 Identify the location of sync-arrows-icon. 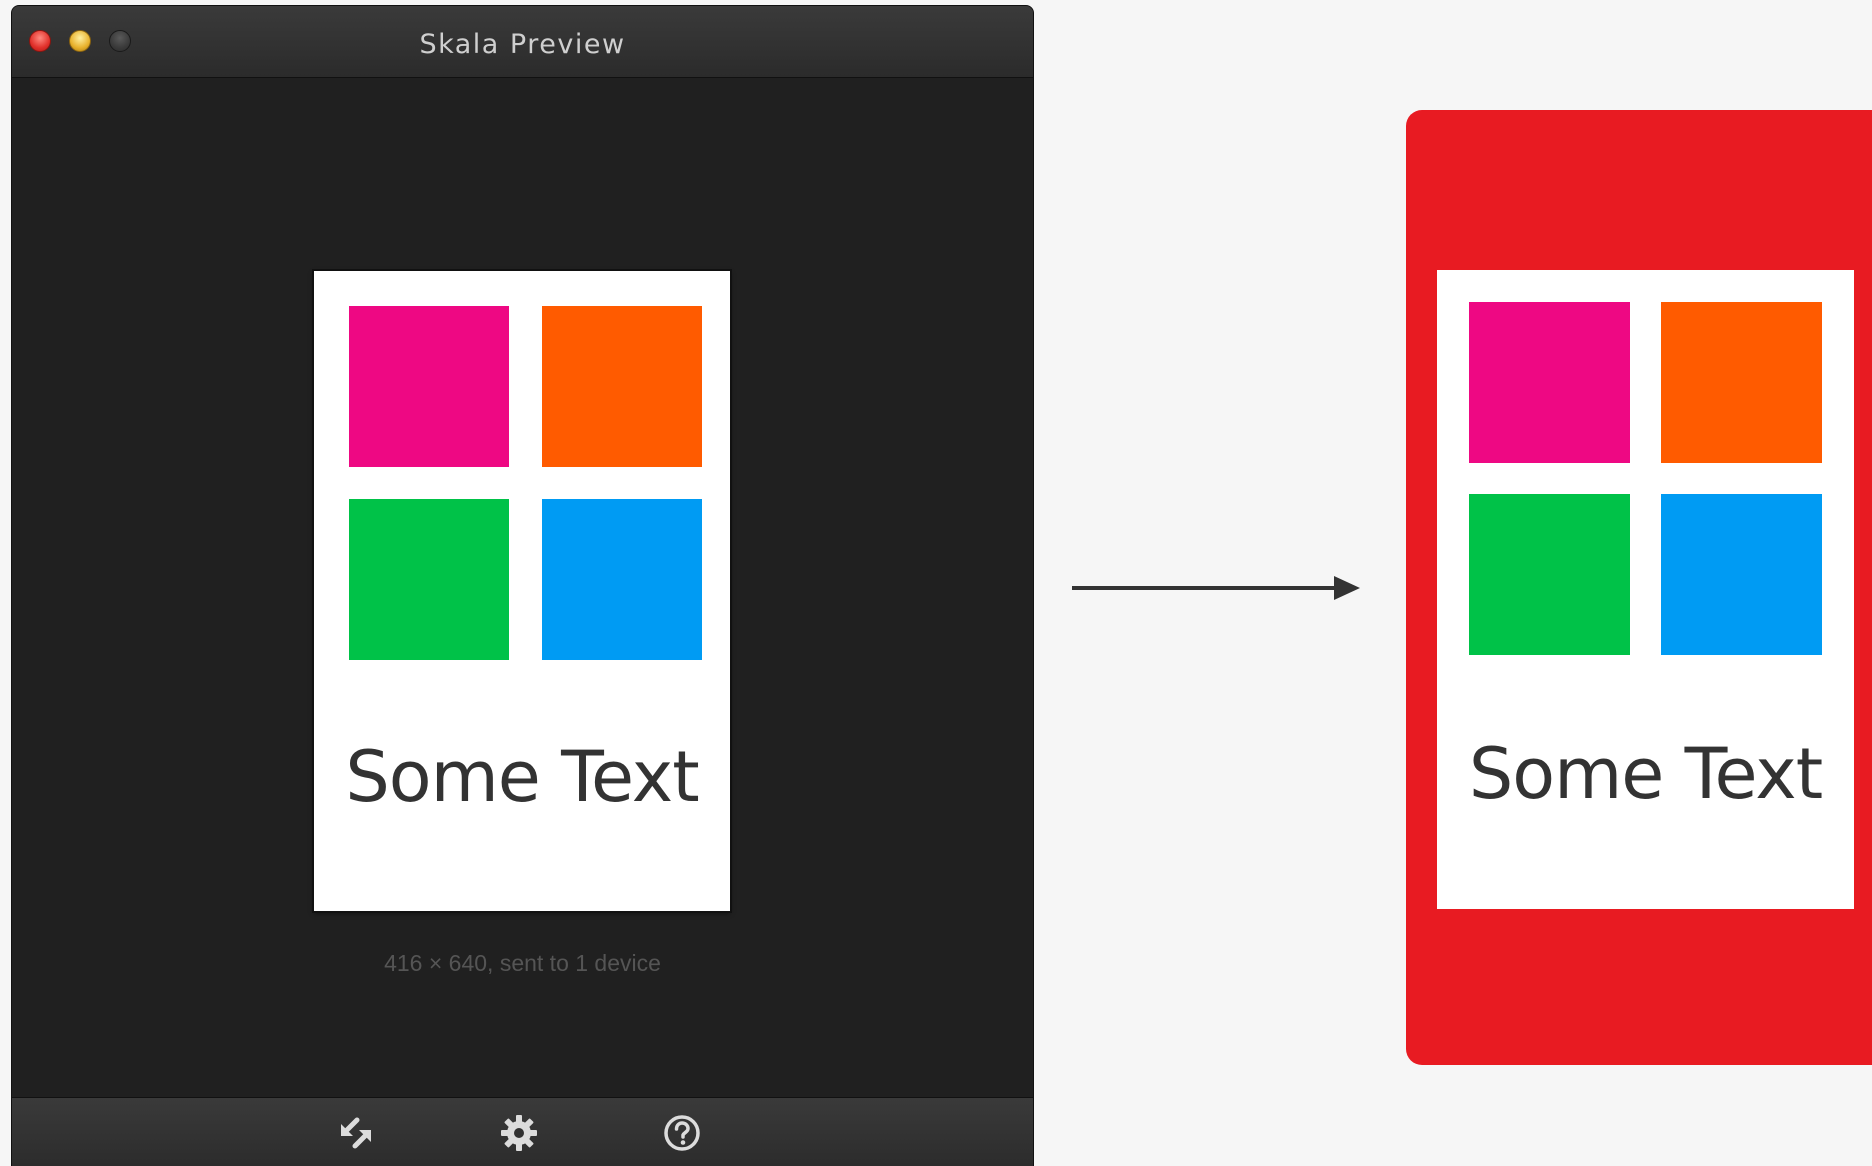
(356, 1133).